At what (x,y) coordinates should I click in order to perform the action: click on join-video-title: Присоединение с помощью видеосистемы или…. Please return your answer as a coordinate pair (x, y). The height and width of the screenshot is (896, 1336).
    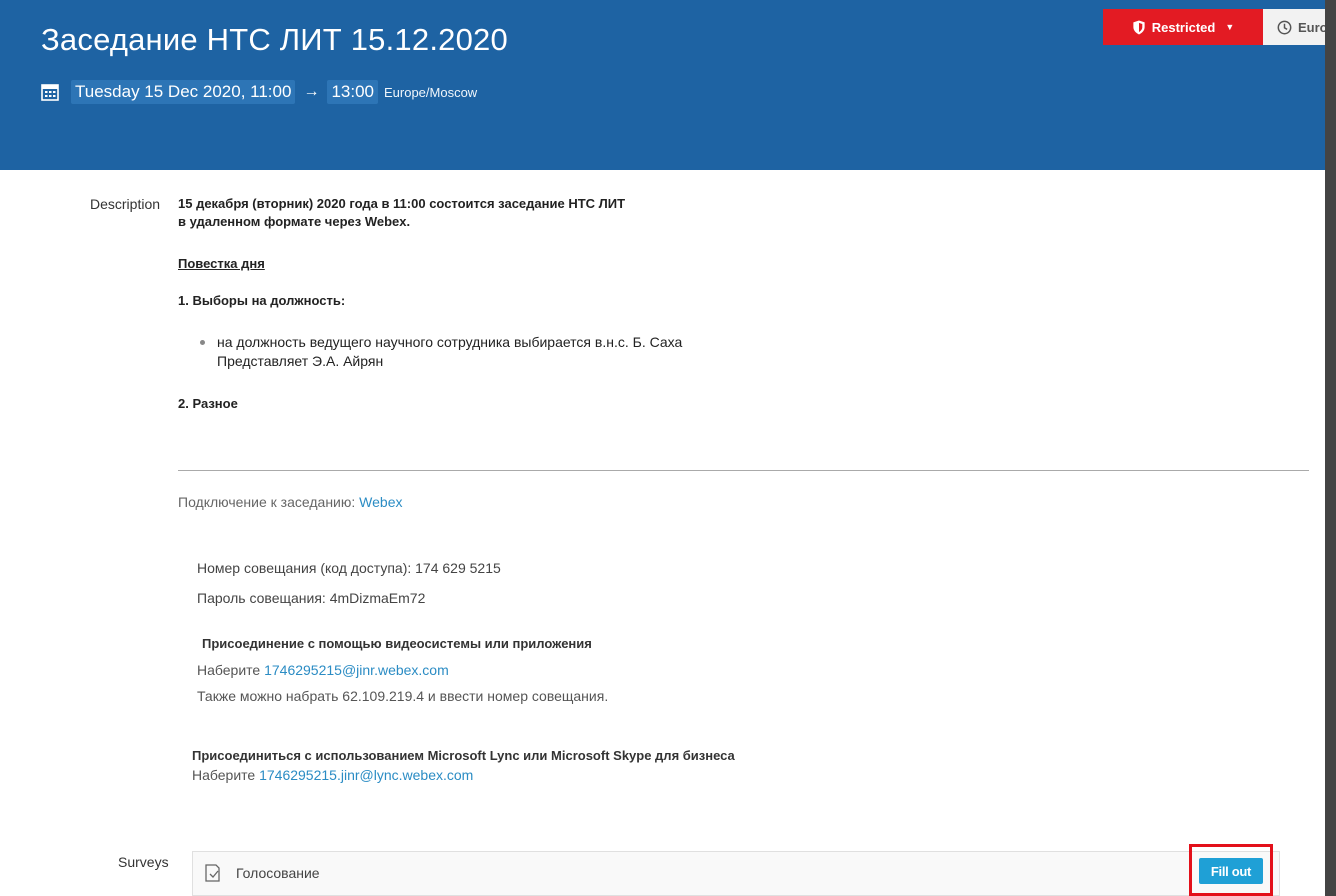
    Looking at the image, I should click on (397, 643).